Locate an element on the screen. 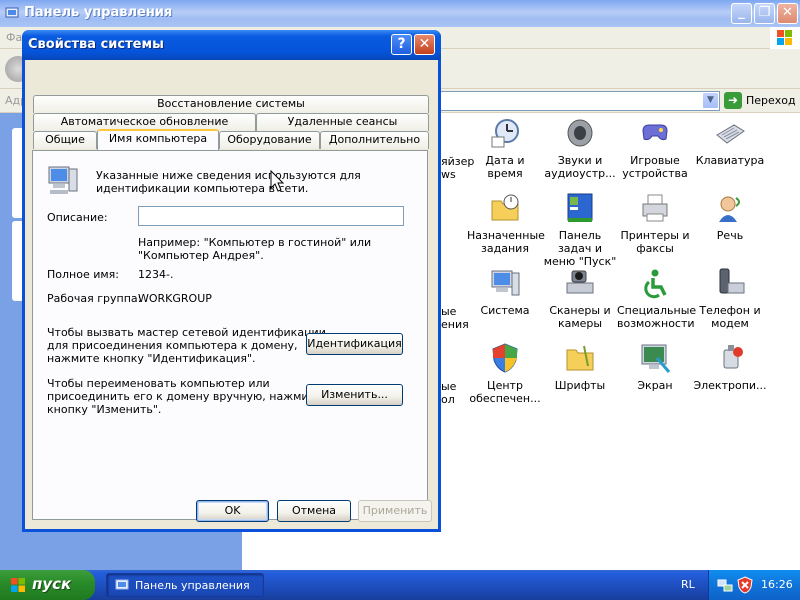 The image size is (800, 600). cp-item-speech: Речь is located at coordinates (730, 227).